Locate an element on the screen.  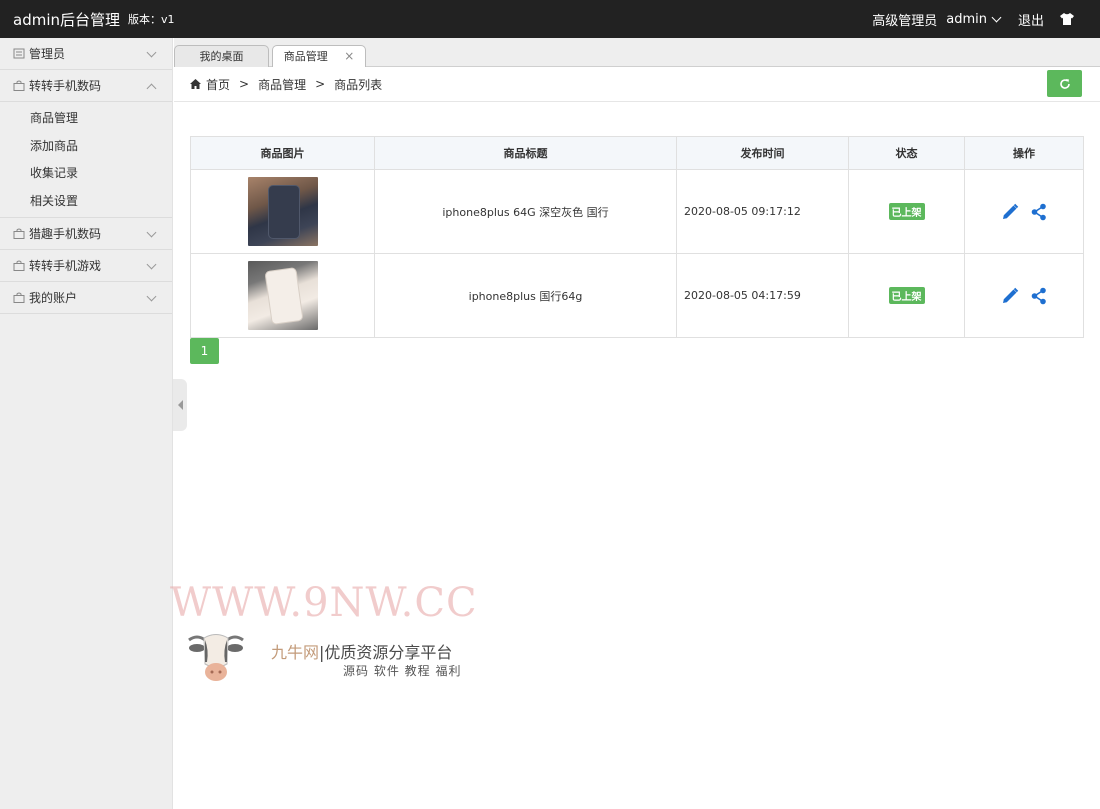
home-icon is located at coordinates (195, 84).